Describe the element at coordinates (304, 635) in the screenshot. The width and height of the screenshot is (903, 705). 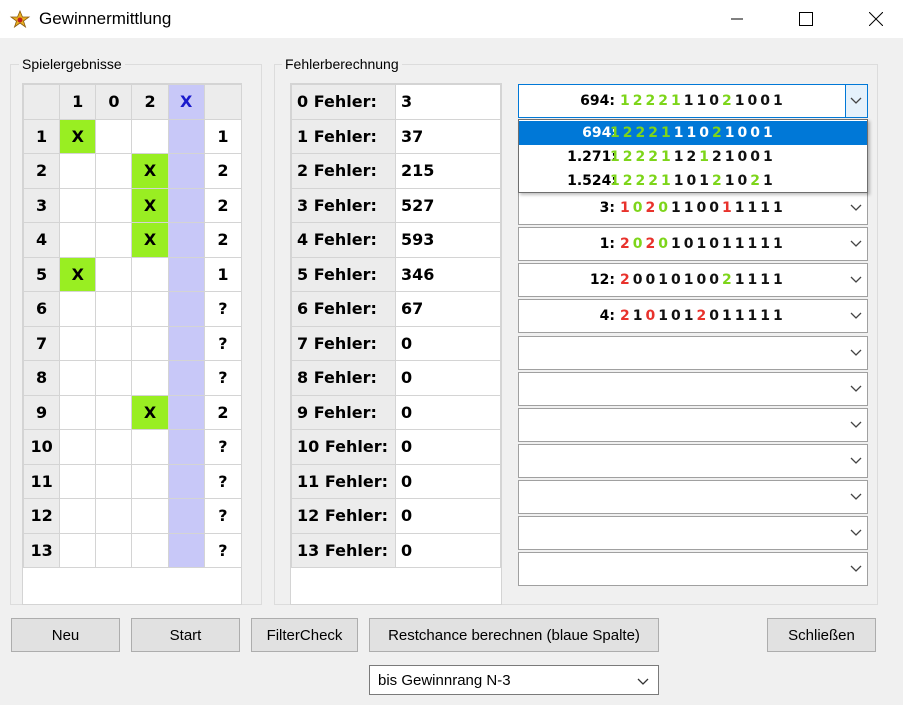
I see `filtercheck-button: FilterCheck` at that location.